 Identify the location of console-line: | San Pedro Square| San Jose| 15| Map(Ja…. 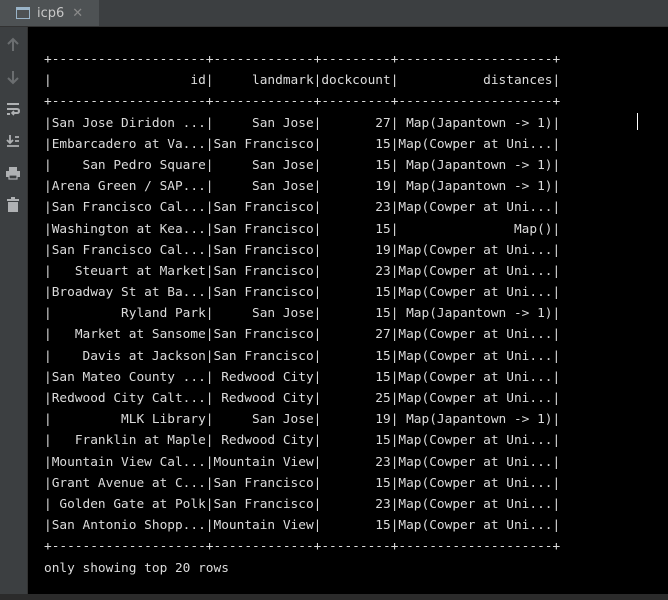
(302, 165).